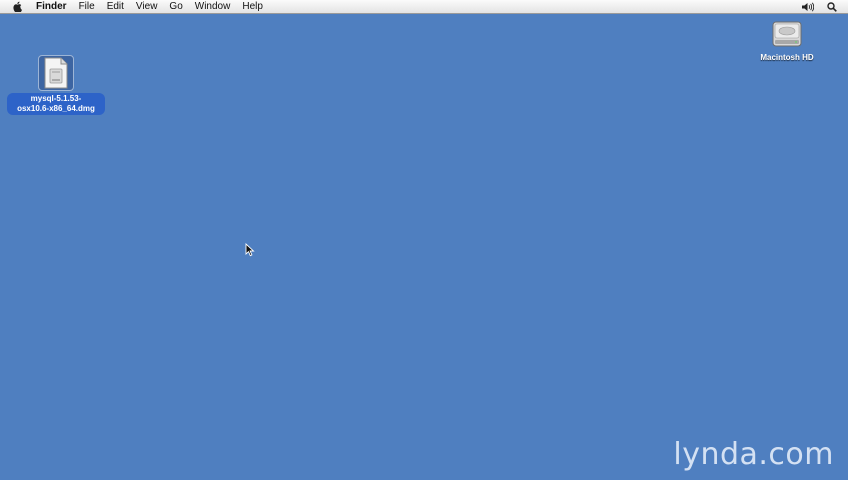  What do you see at coordinates (820, 7) in the screenshot?
I see `status-area` at bounding box center [820, 7].